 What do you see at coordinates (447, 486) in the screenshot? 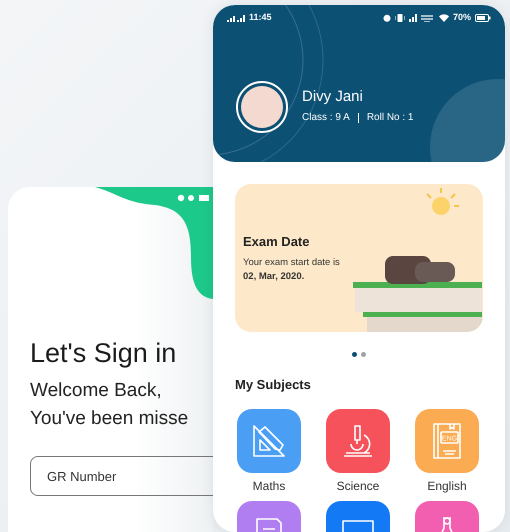
I see `subject-name: English` at bounding box center [447, 486].